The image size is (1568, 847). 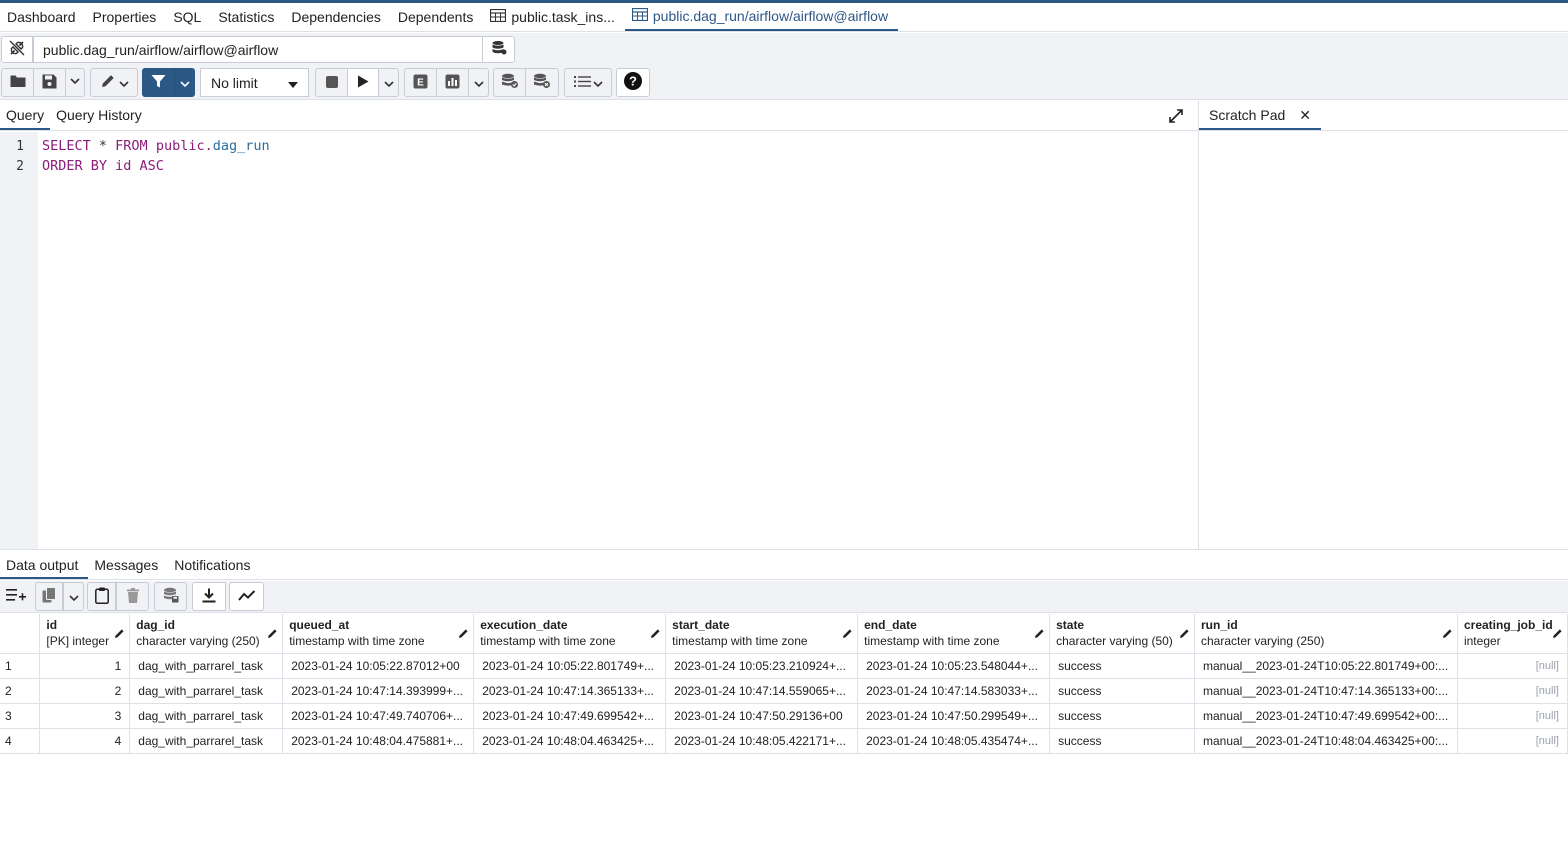 What do you see at coordinates (75, 82) in the screenshot?
I see `save-options-dropdown` at bounding box center [75, 82].